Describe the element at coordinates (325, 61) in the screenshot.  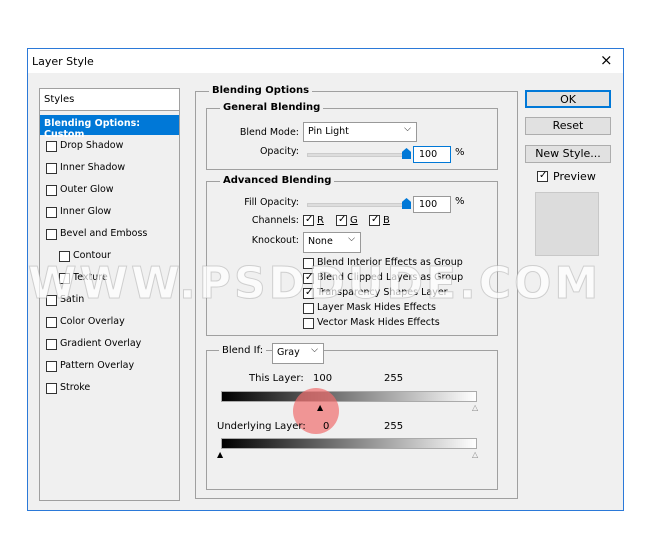
I see `title-bar: Layer Style ×` at that location.